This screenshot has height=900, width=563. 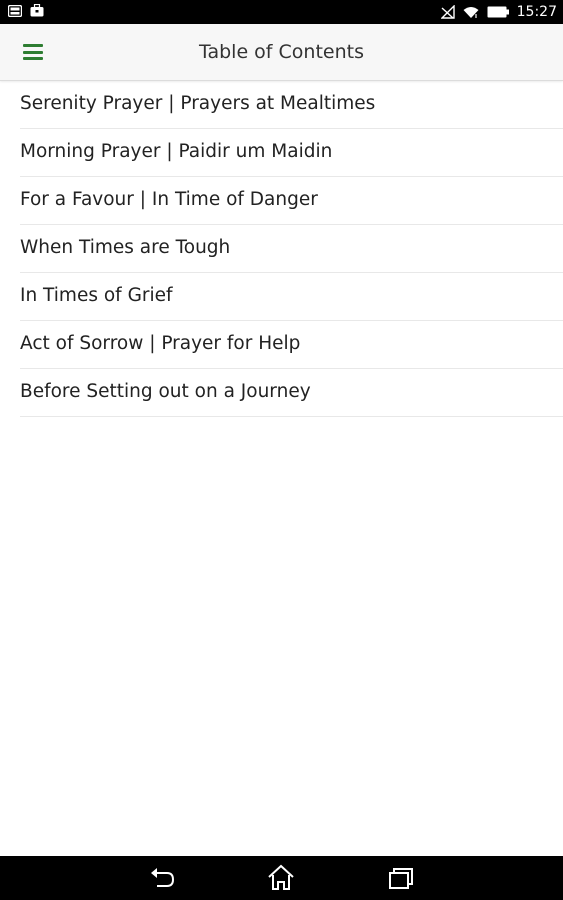 I want to click on list-item-label: Act of Sorrow | Prayer for Help, so click(x=160, y=343).